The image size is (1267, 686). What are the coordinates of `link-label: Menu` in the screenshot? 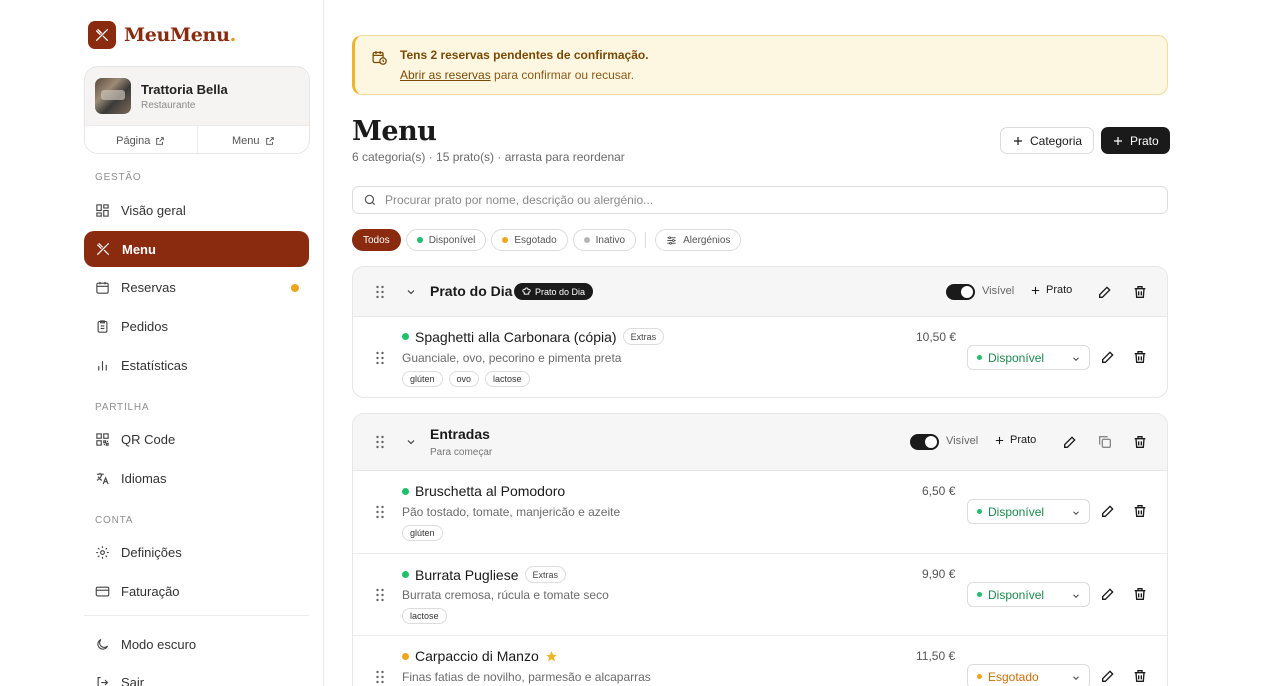 It's located at (245, 140).